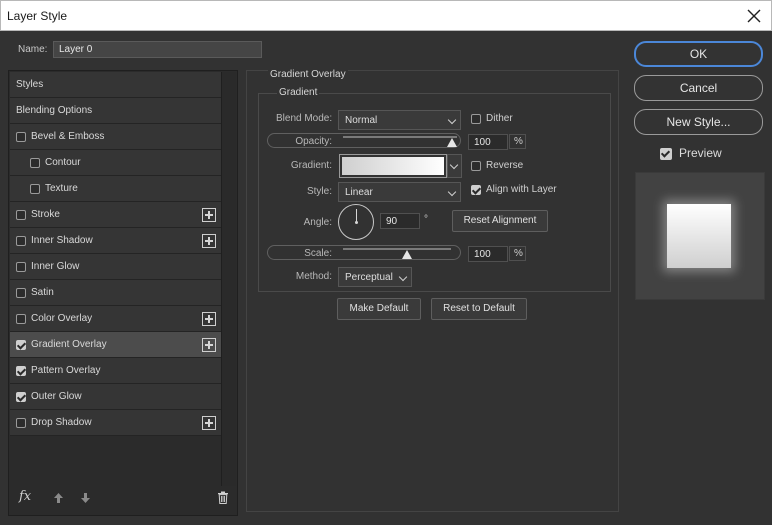 The width and height of the screenshot is (772, 525). Describe the element at coordinates (311, 165) in the screenshot. I see `gradient-label: Gradient:` at that location.